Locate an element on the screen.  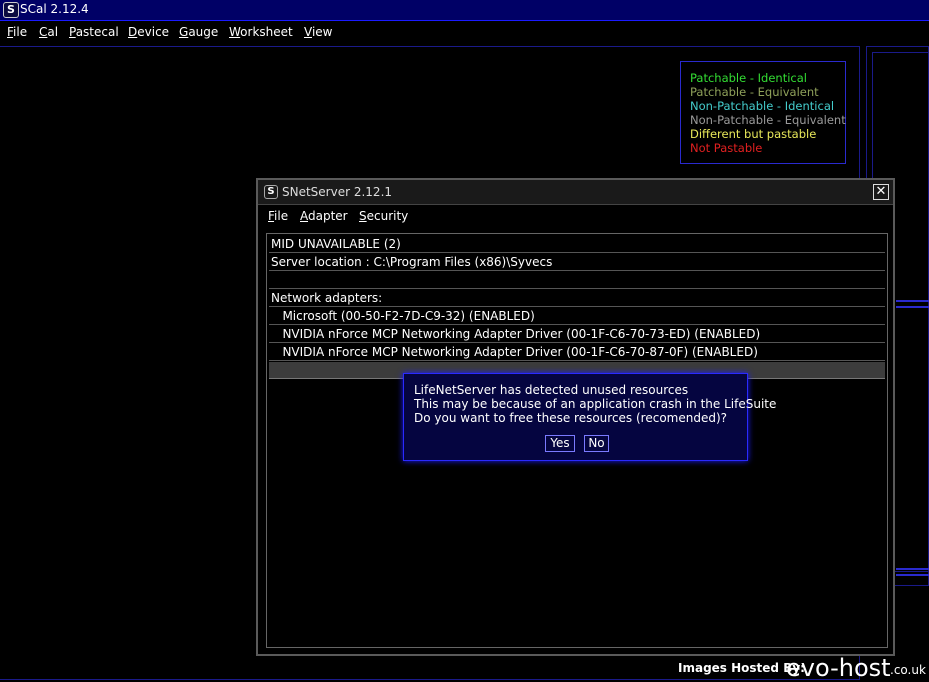
menu-view: View is located at coordinates (318, 32).